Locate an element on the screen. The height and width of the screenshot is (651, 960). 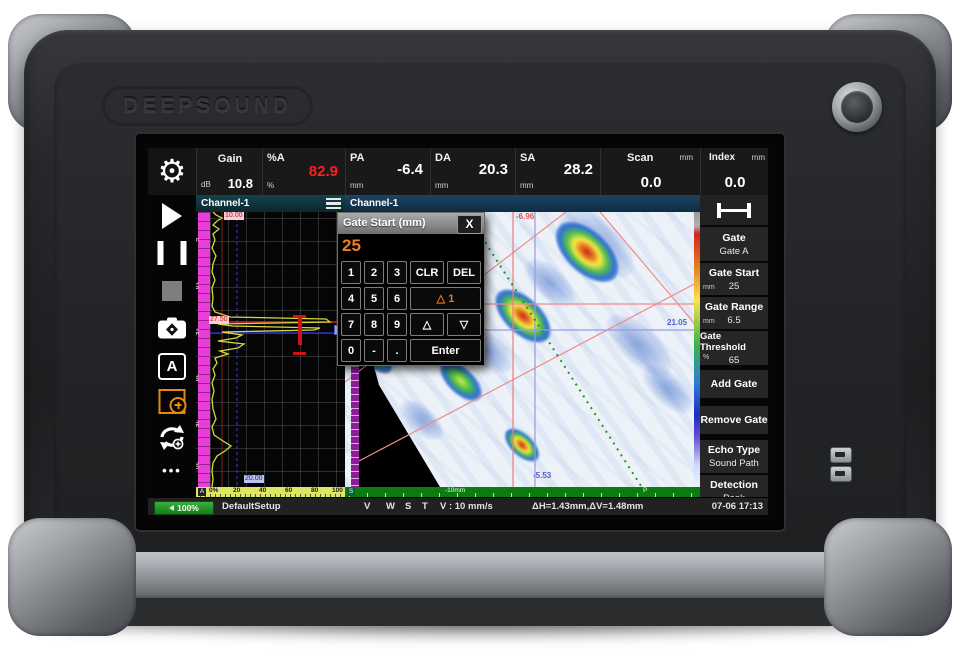
battery-tip is located at coordinates (172, 508).